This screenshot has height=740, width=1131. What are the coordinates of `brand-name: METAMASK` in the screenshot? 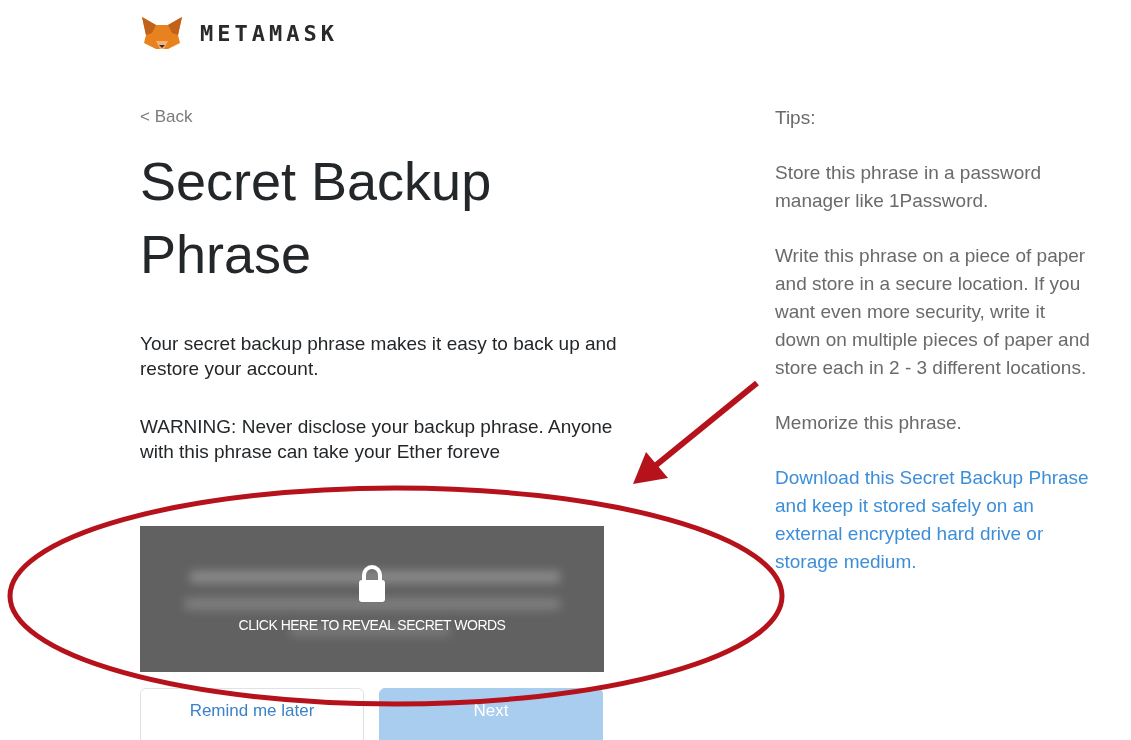 It's located at (269, 33).